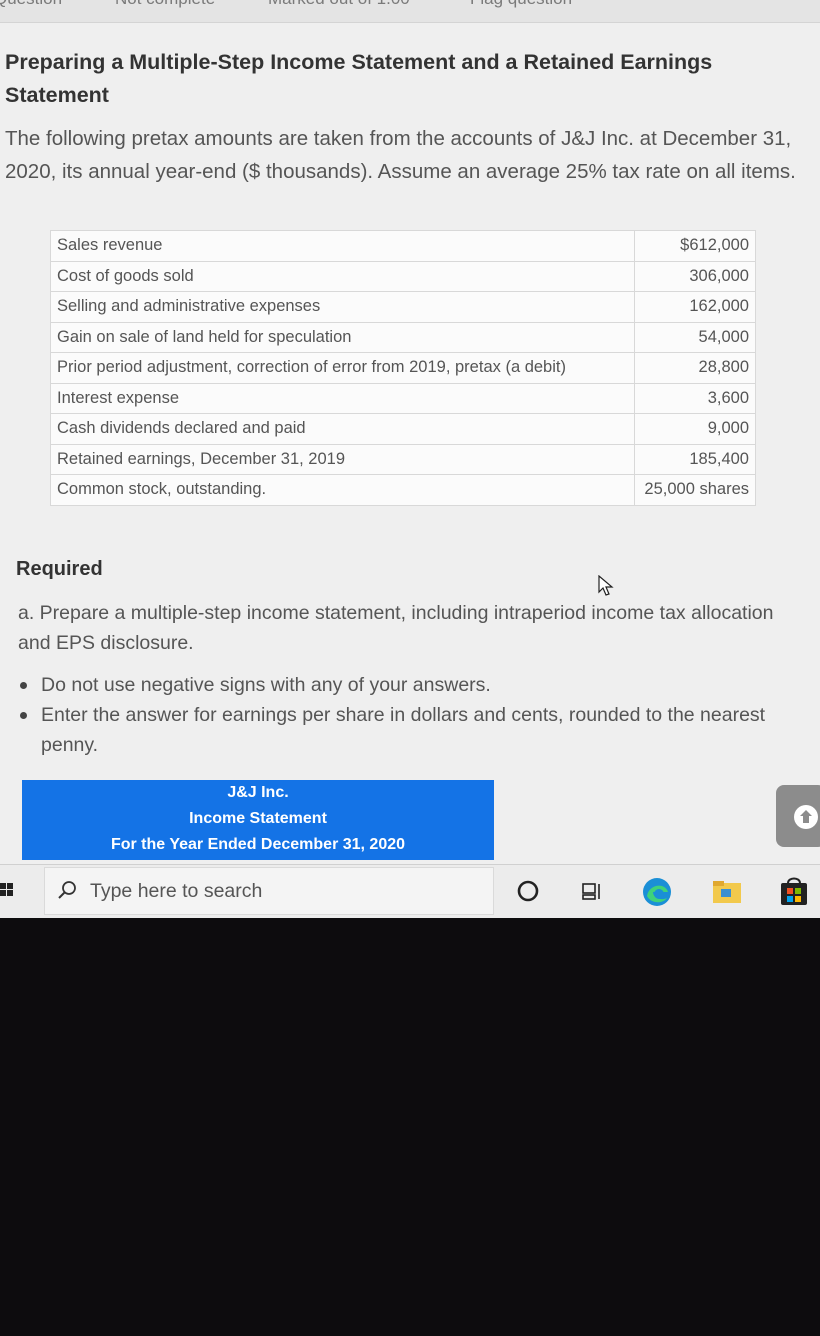 The width and height of the screenshot is (820, 1336). Describe the element at coordinates (794, 891) in the screenshot. I see `store-icon` at that location.